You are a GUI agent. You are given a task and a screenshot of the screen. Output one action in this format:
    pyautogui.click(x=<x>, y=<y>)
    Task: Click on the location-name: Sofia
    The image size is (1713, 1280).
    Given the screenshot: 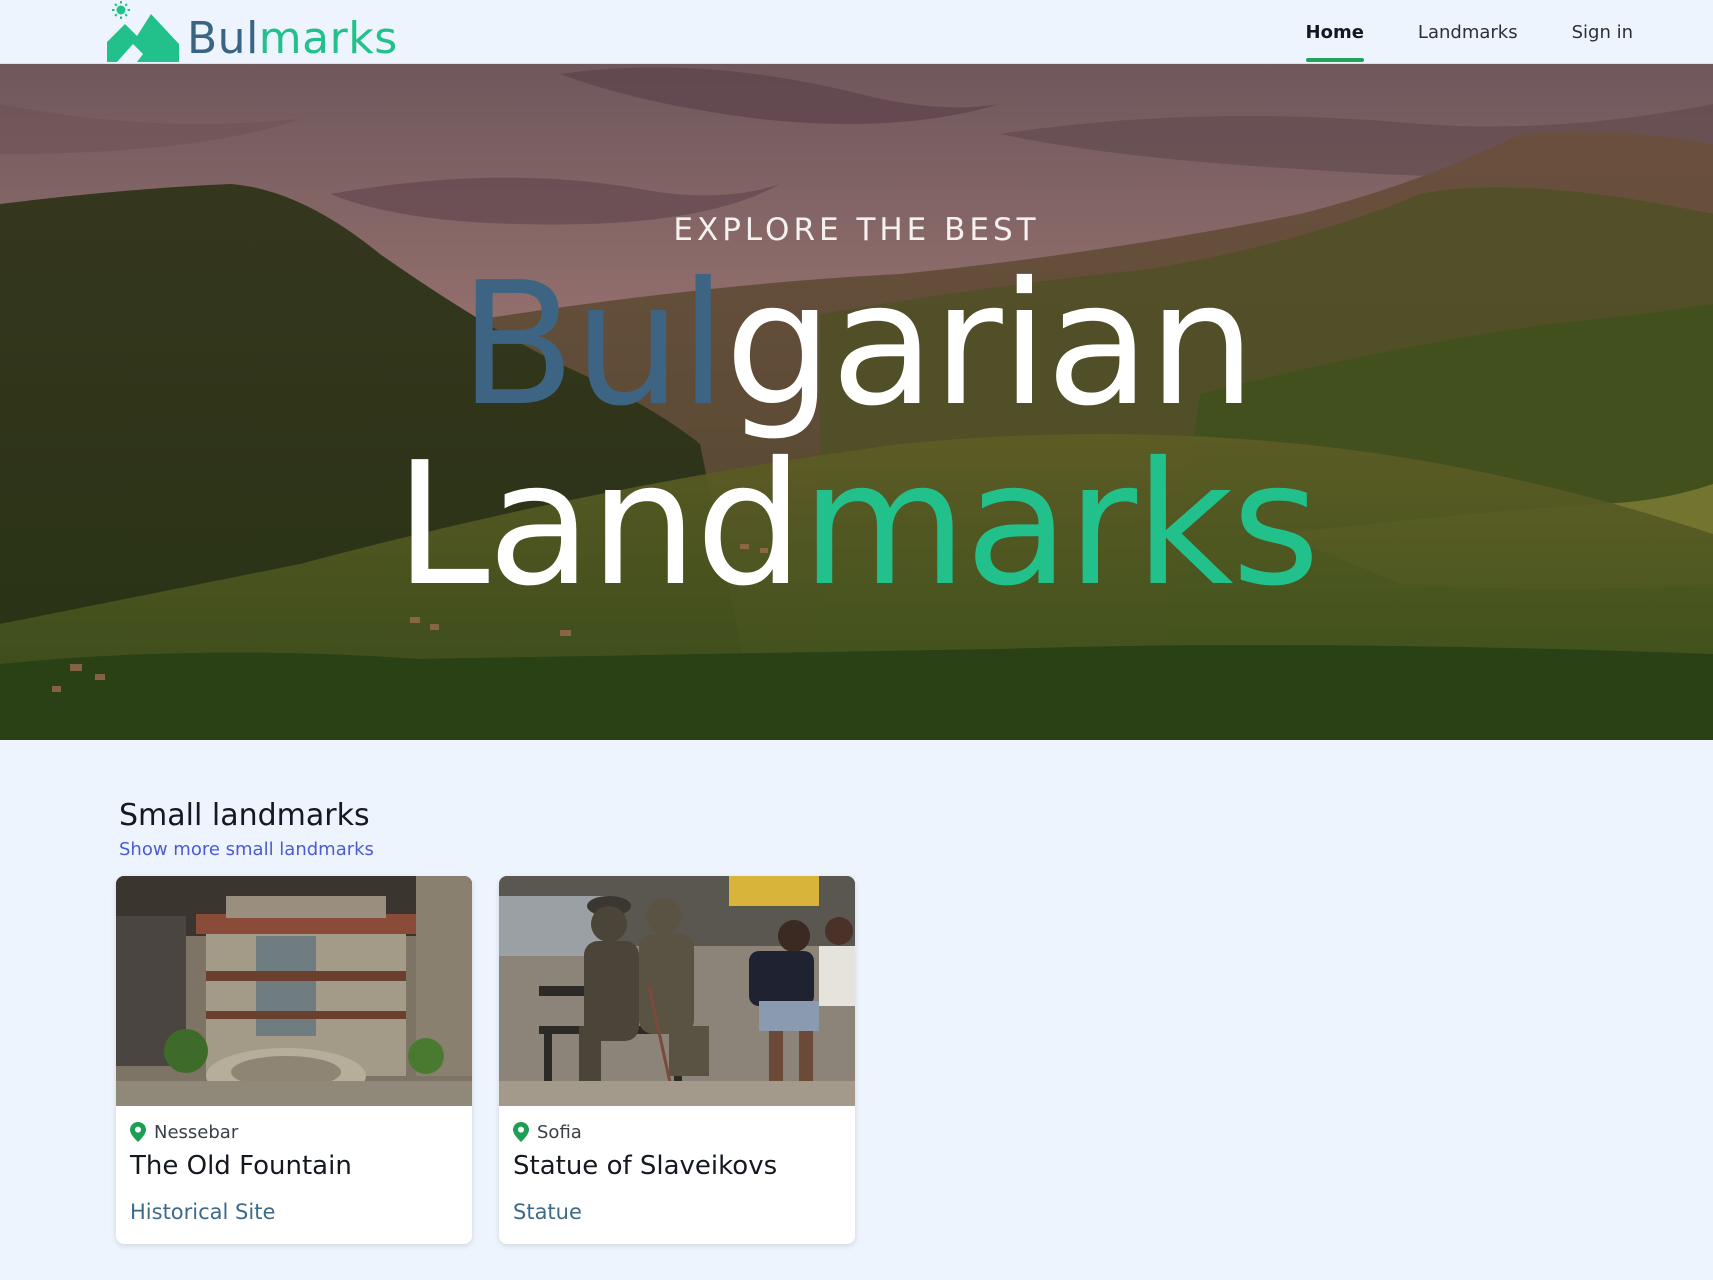 What is the action you would take?
    pyautogui.click(x=559, y=1132)
    